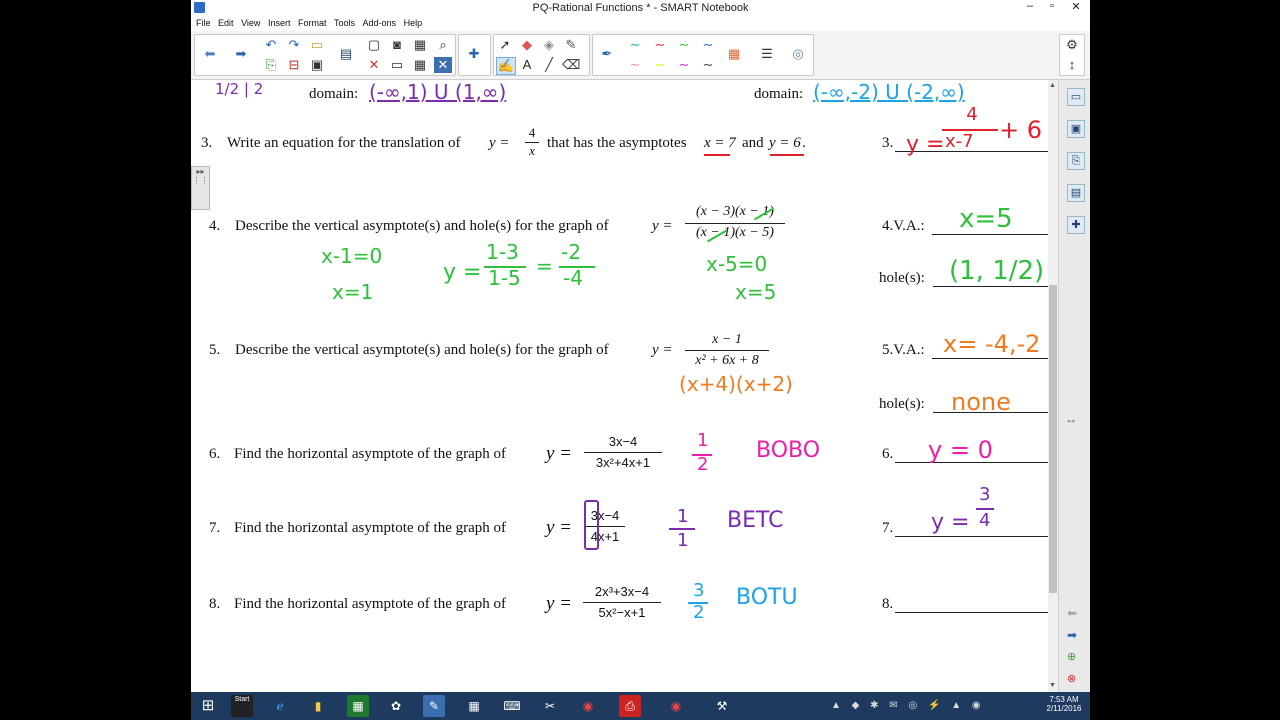 This screenshot has width=1280, height=720. I want to click on add-on-icon: ✚, so click(474, 54).